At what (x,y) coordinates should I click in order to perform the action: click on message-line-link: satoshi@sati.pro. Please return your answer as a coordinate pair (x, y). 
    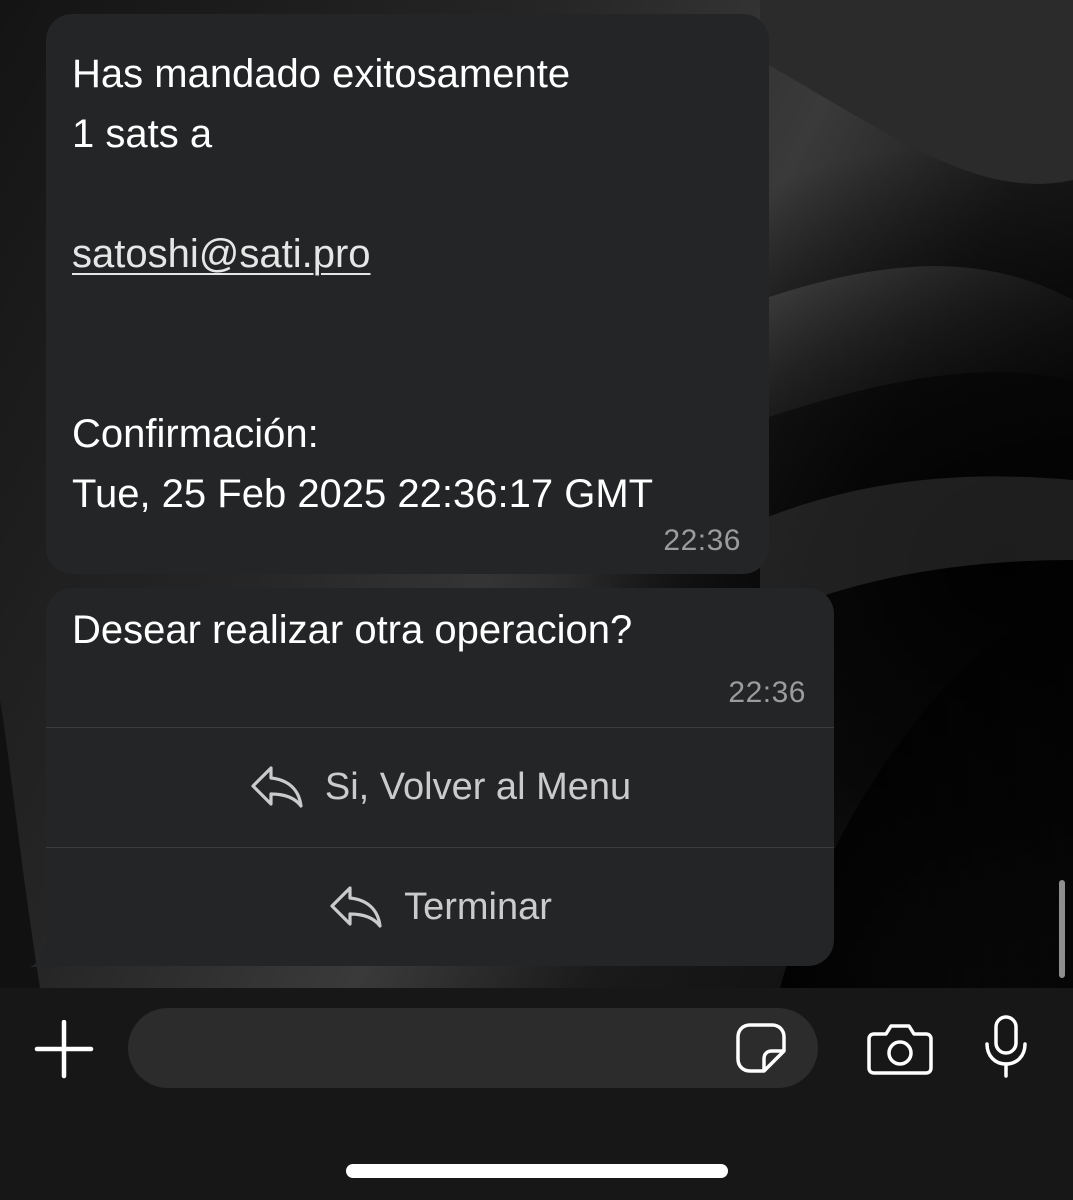
    Looking at the image, I should click on (407, 254).